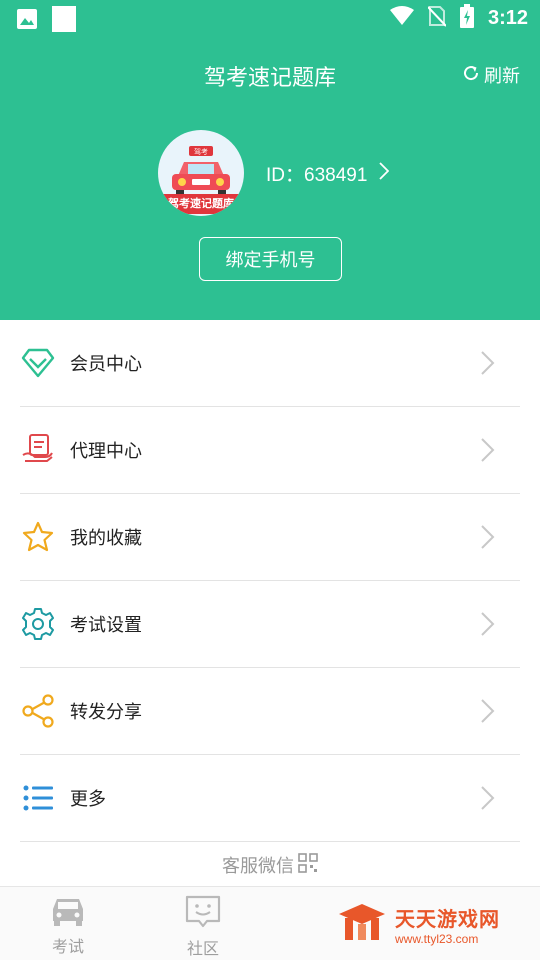  What do you see at coordinates (106, 712) in the screenshot?
I see `menu-item-label: 转发分享` at bounding box center [106, 712].